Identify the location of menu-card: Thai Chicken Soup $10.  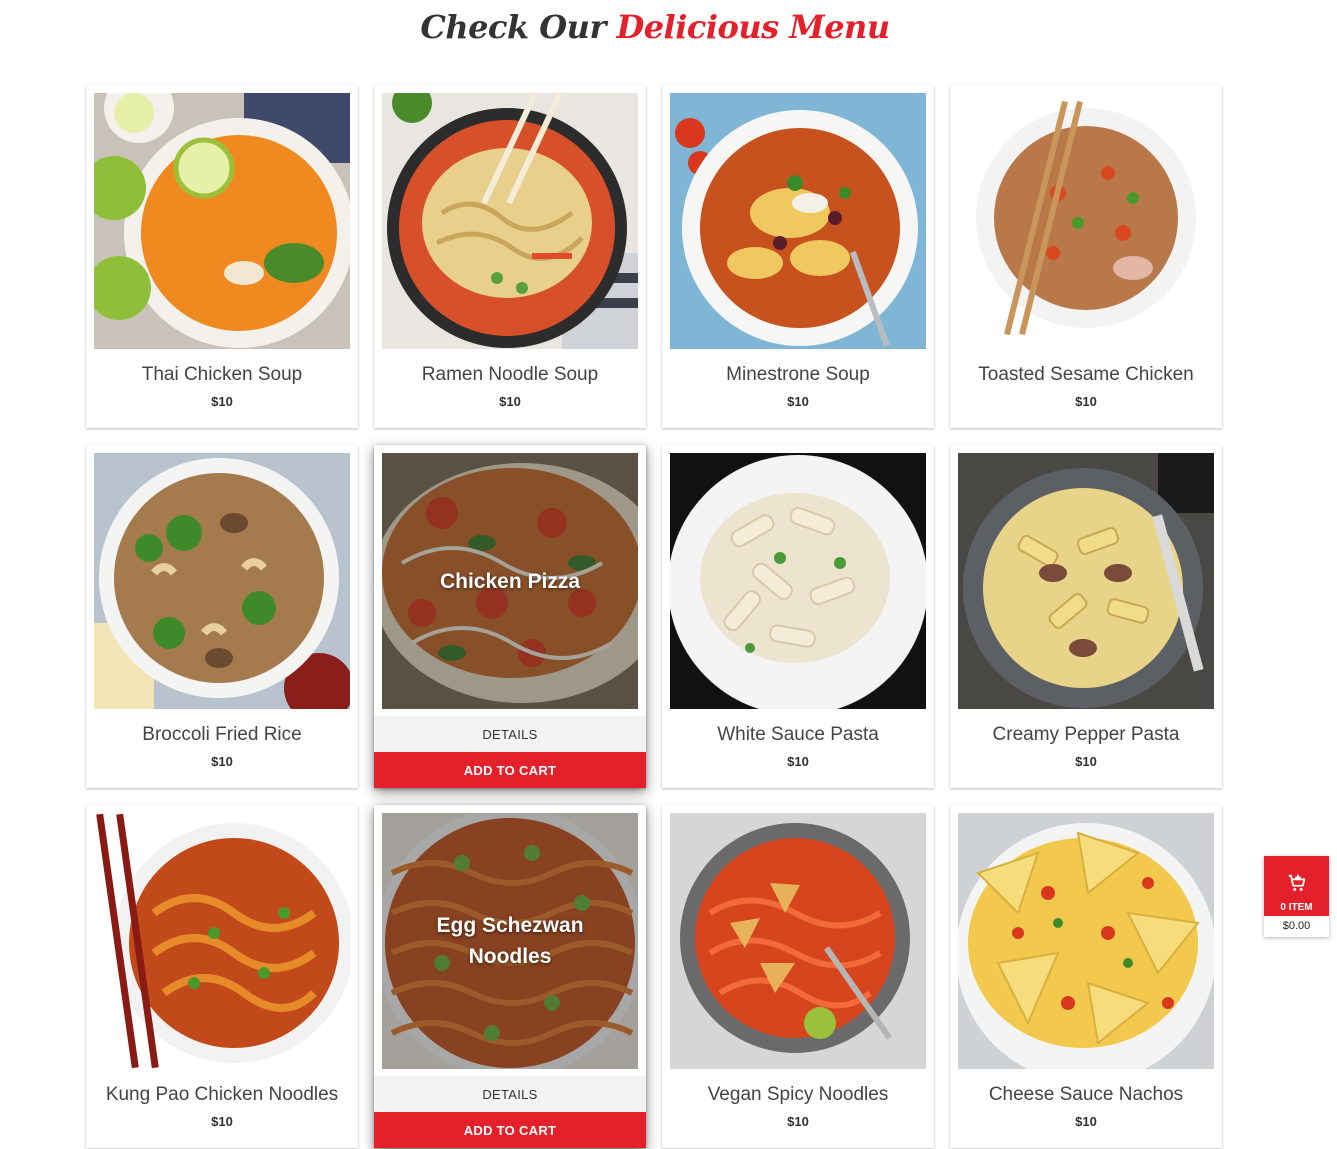
(222, 256).